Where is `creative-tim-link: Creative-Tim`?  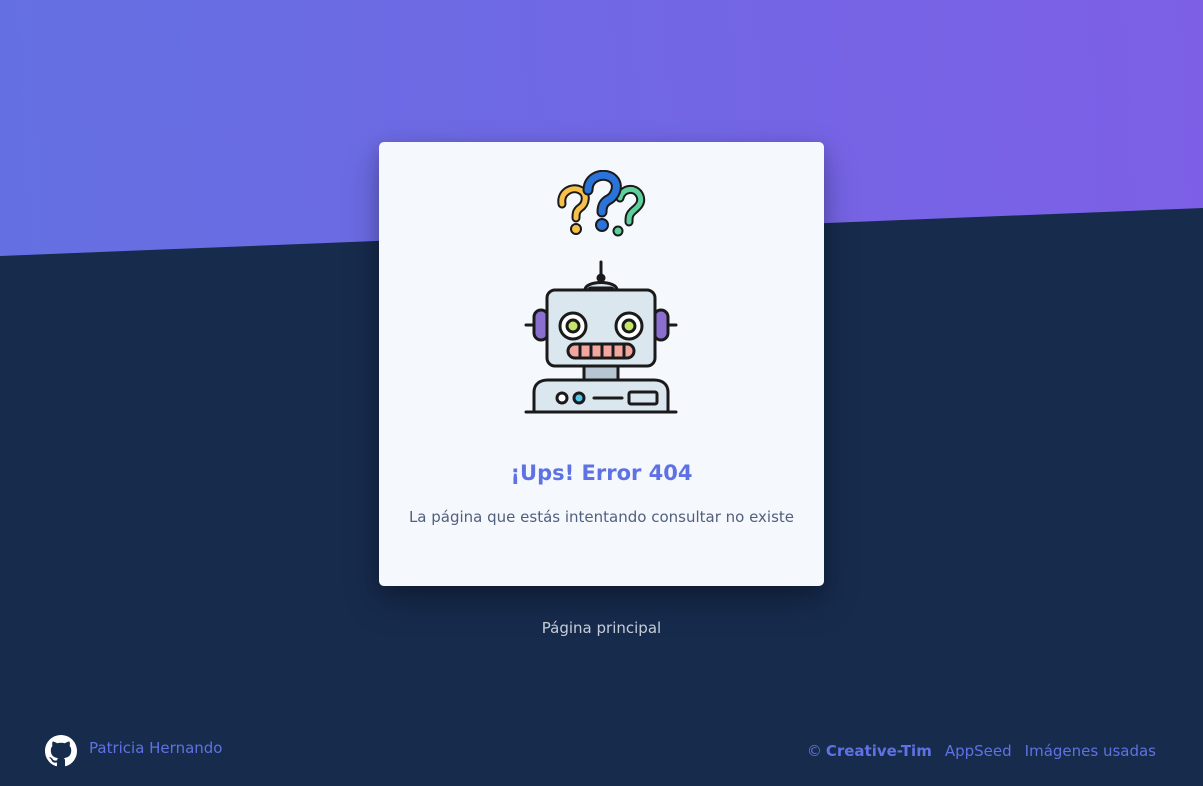
creative-tim-link: Creative-Tim is located at coordinates (879, 751).